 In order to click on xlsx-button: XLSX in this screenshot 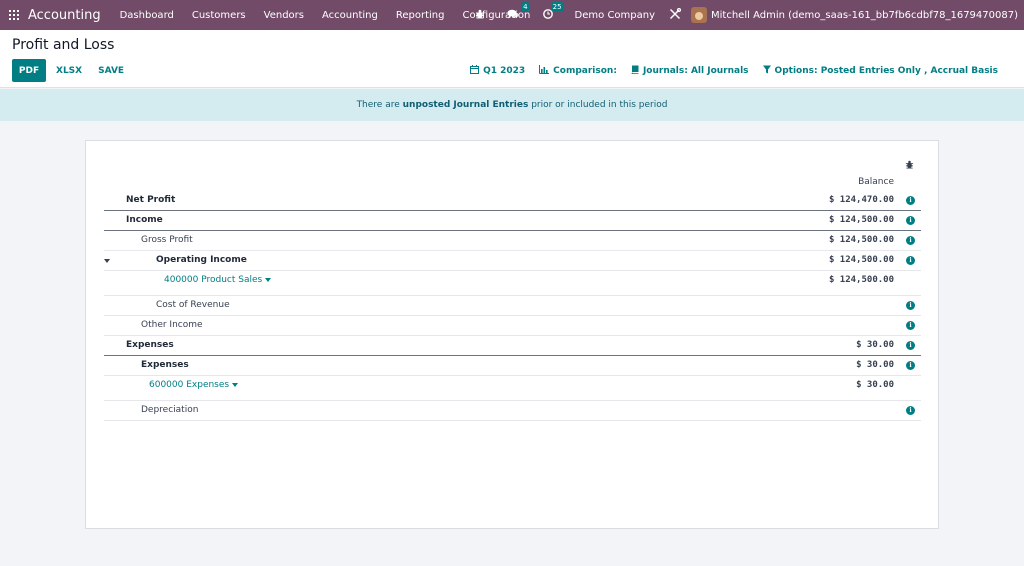, I will do `click(69, 70)`.